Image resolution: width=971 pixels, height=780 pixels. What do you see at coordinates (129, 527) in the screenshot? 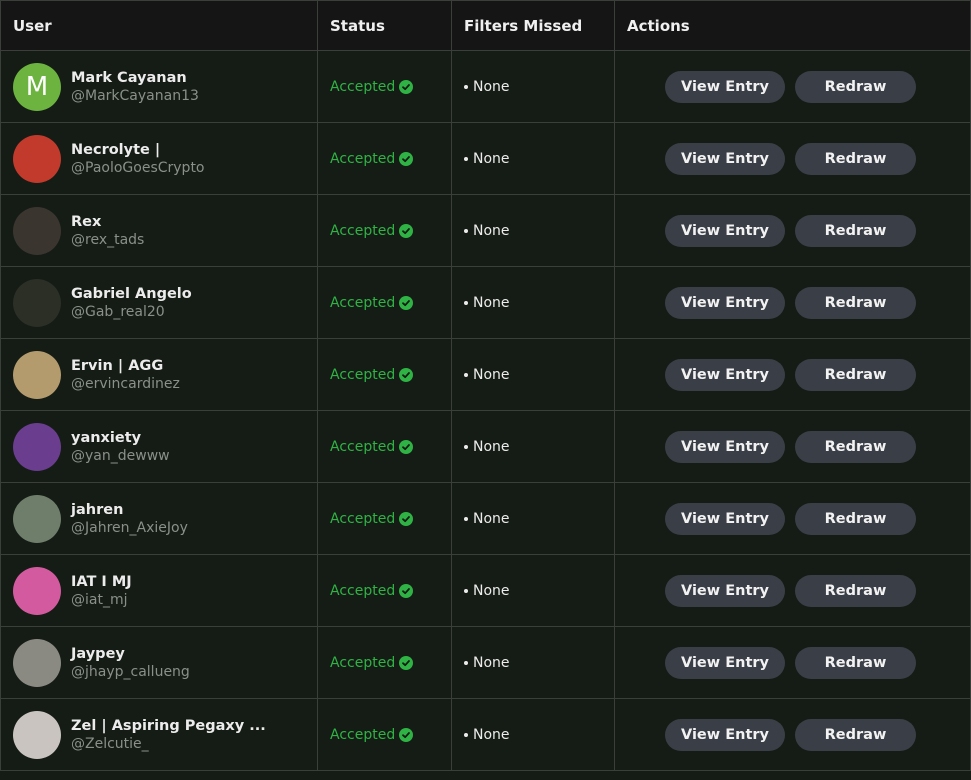
I see `user-handle: @Jahren_AxieJoy` at bounding box center [129, 527].